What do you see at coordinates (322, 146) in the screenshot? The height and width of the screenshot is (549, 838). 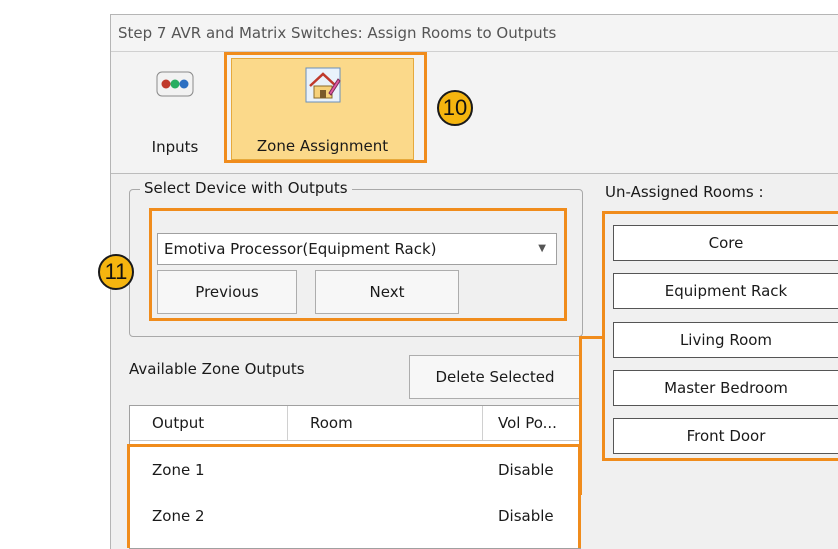 I see `zone-assignment-label: Zone Assignment` at bounding box center [322, 146].